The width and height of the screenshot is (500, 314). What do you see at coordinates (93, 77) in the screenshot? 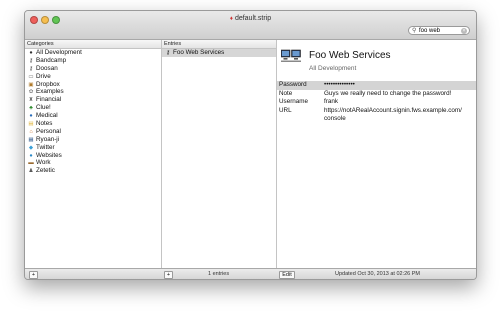
I see `category-item: ▭ Drive` at bounding box center [93, 77].